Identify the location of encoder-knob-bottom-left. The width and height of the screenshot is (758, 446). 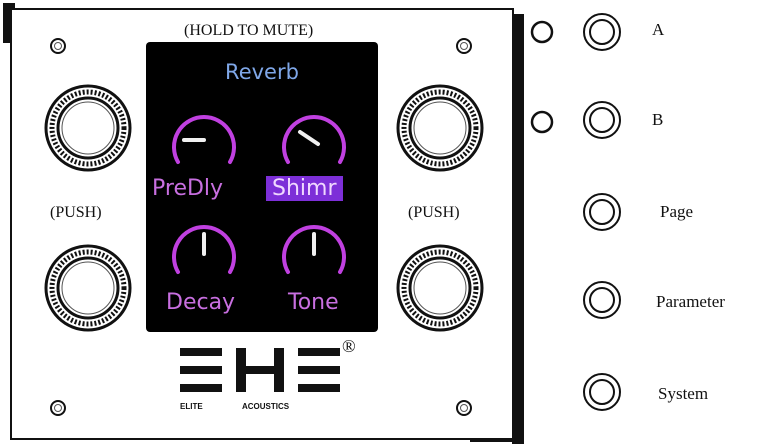
(88, 288).